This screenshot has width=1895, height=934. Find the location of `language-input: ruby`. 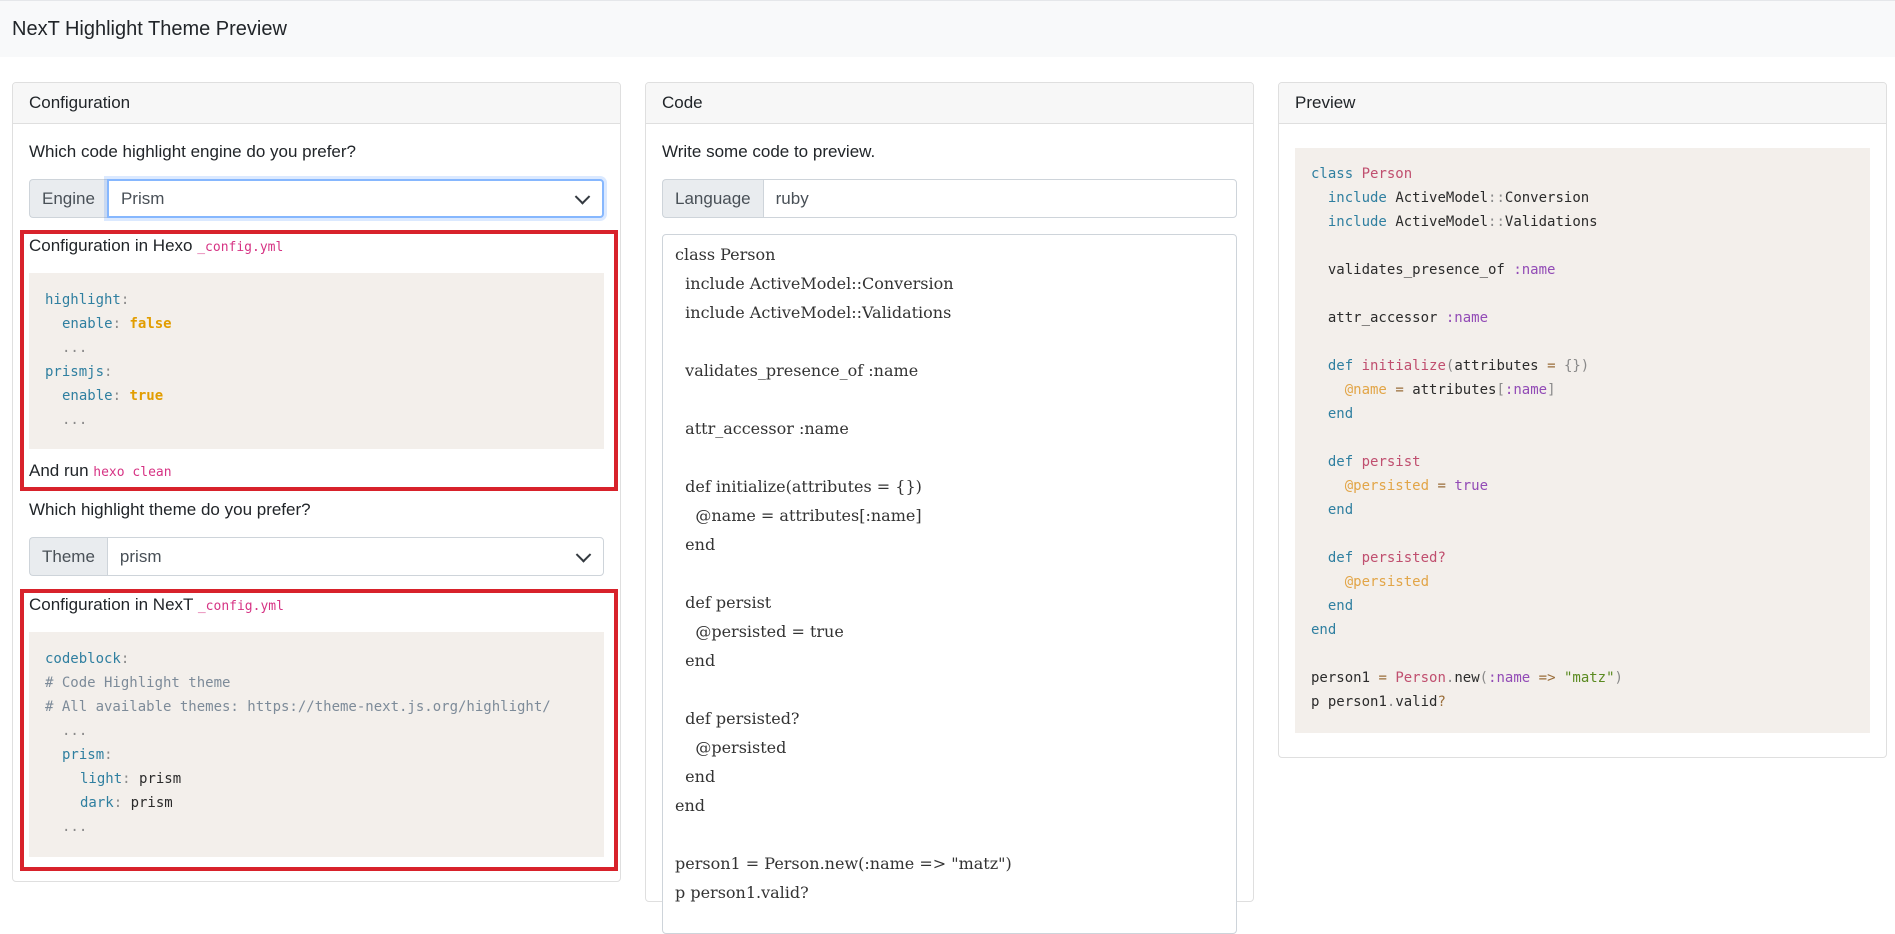

language-input: ruby is located at coordinates (999, 198).